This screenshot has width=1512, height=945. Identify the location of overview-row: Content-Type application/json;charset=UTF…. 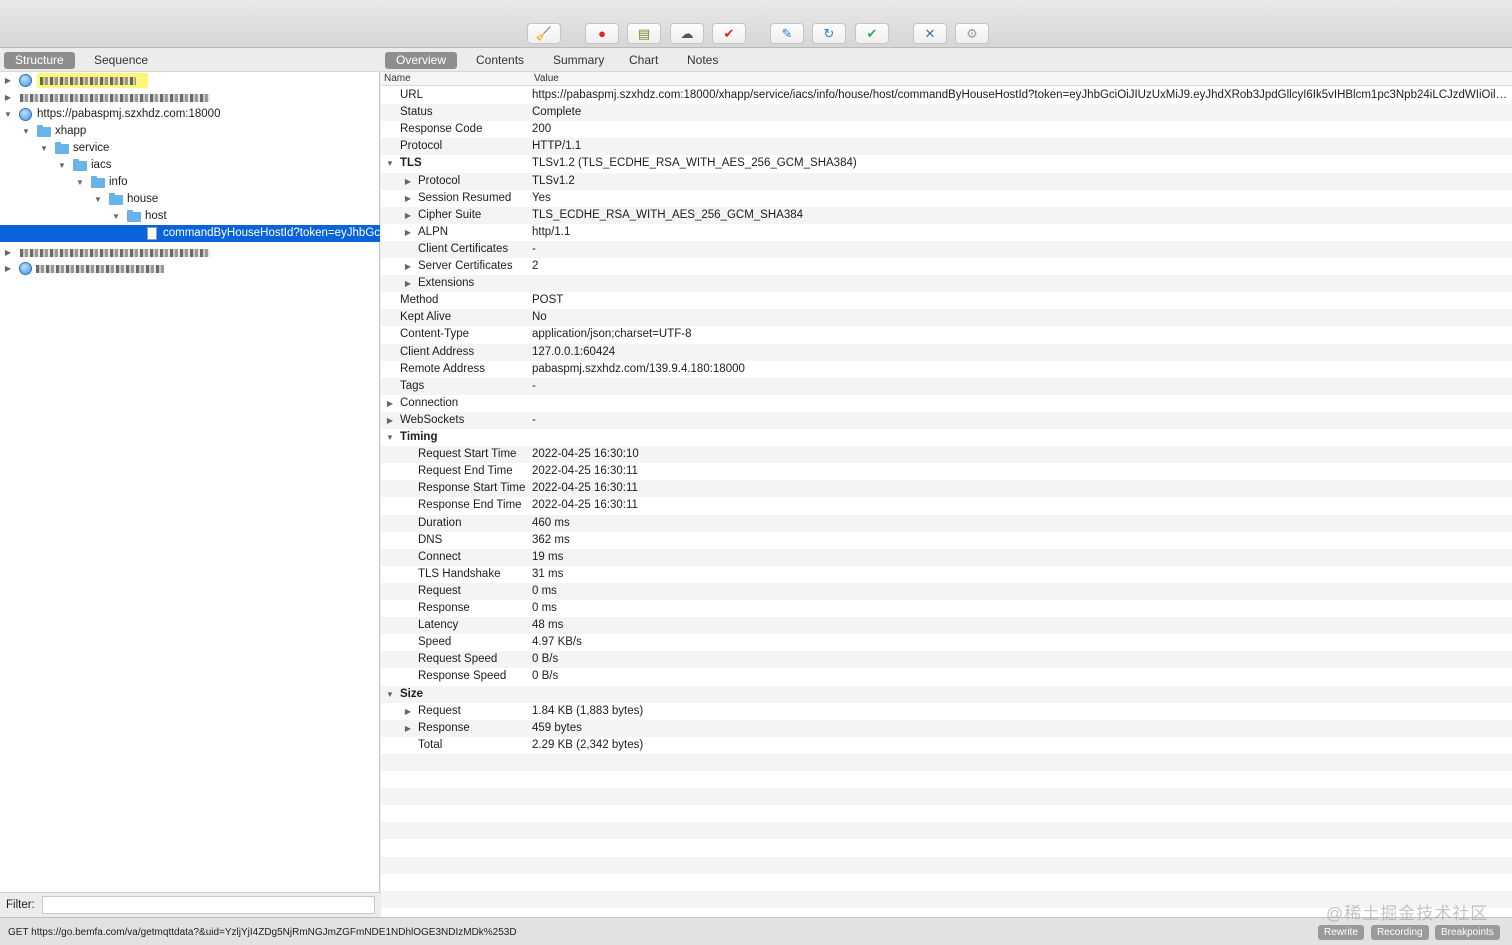
(946, 334).